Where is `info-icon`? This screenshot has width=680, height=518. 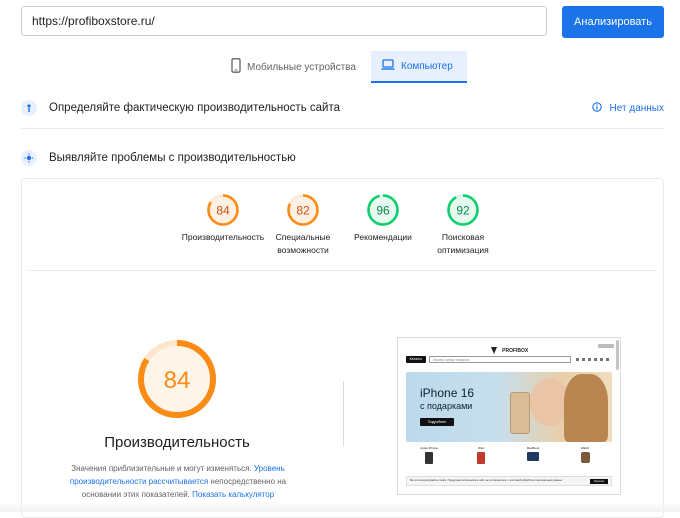 info-icon is located at coordinates (596, 108).